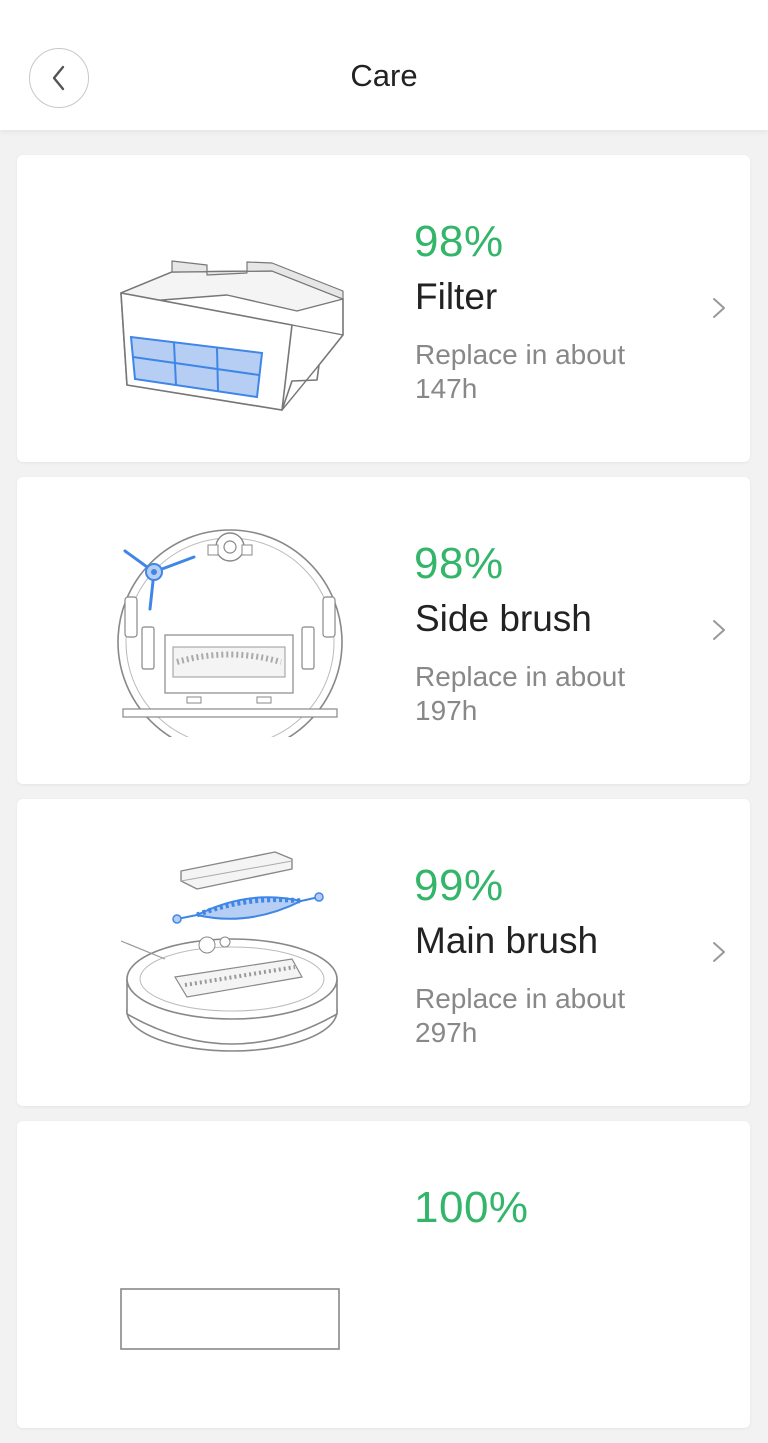  I want to click on side-brush-name: Side brush, so click(503, 618).